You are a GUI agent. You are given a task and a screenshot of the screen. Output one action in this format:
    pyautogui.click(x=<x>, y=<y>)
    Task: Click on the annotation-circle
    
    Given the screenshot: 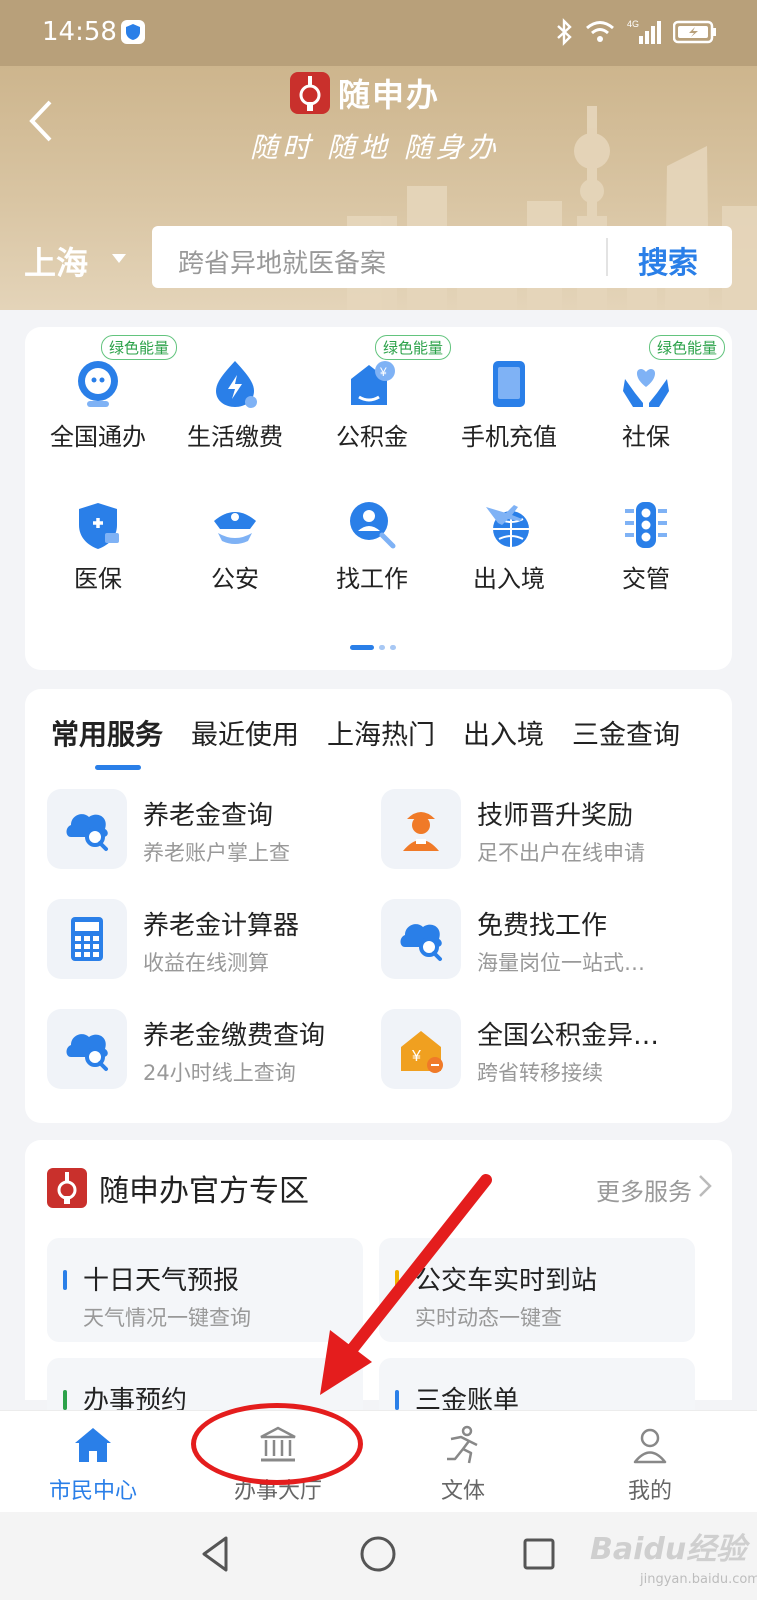 What is the action you would take?
    pyautogui.click(x=277, y=1444)
    